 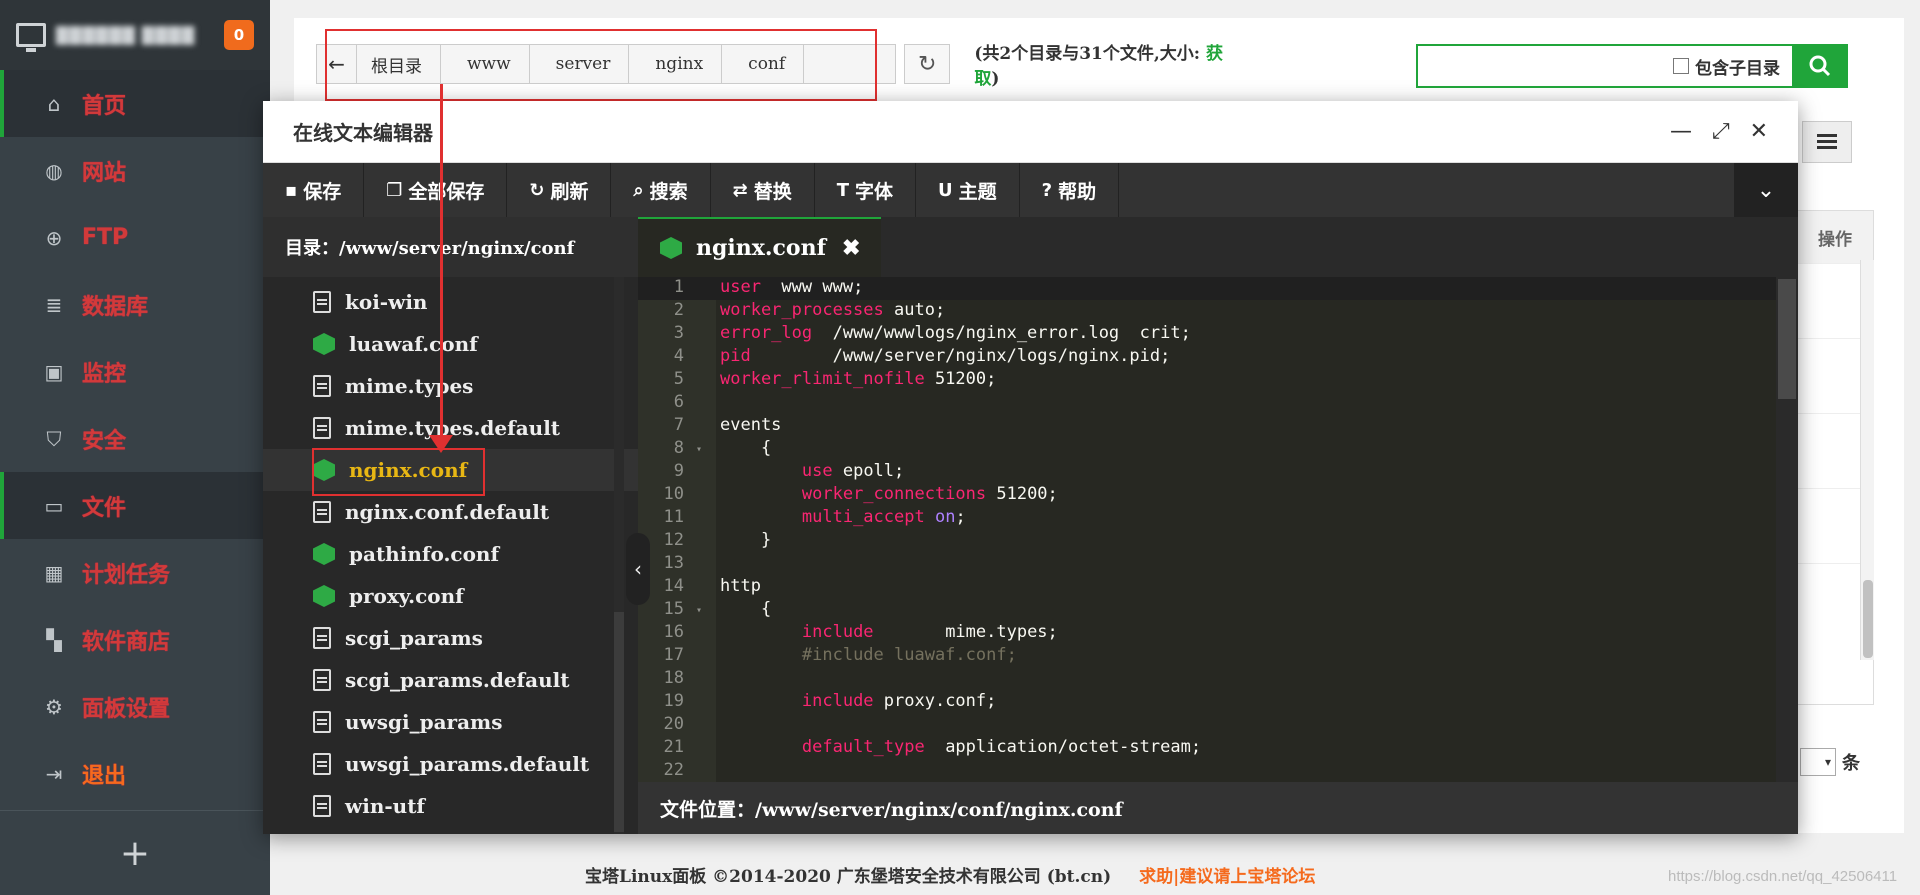 What do you see at coordinates (789, 288) in the screenshot?
I see `code-text: user www www;` at bounding box center [789, 288].